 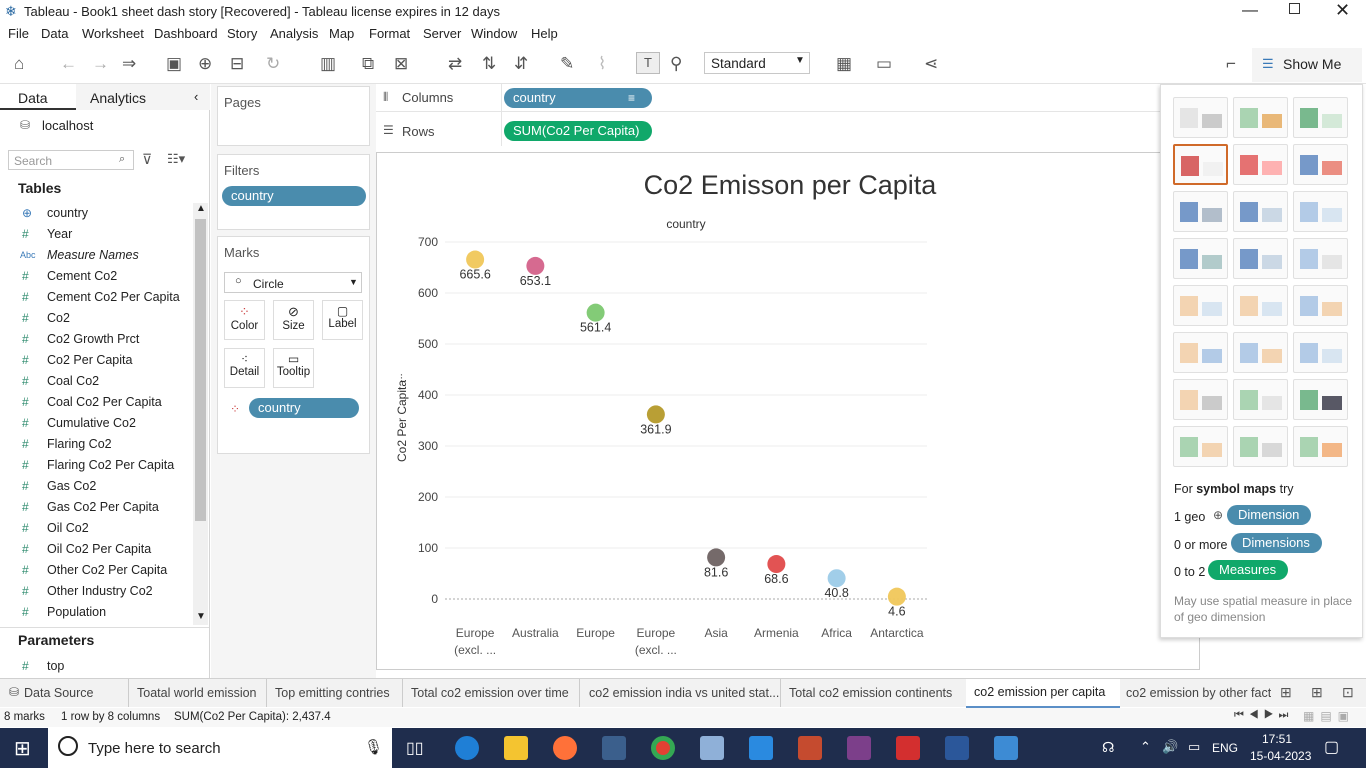 What do you see at coordinates (757, 63) in the screenshot?
I see `fit-select: Standard ▼` at bounding box center [757, 63].